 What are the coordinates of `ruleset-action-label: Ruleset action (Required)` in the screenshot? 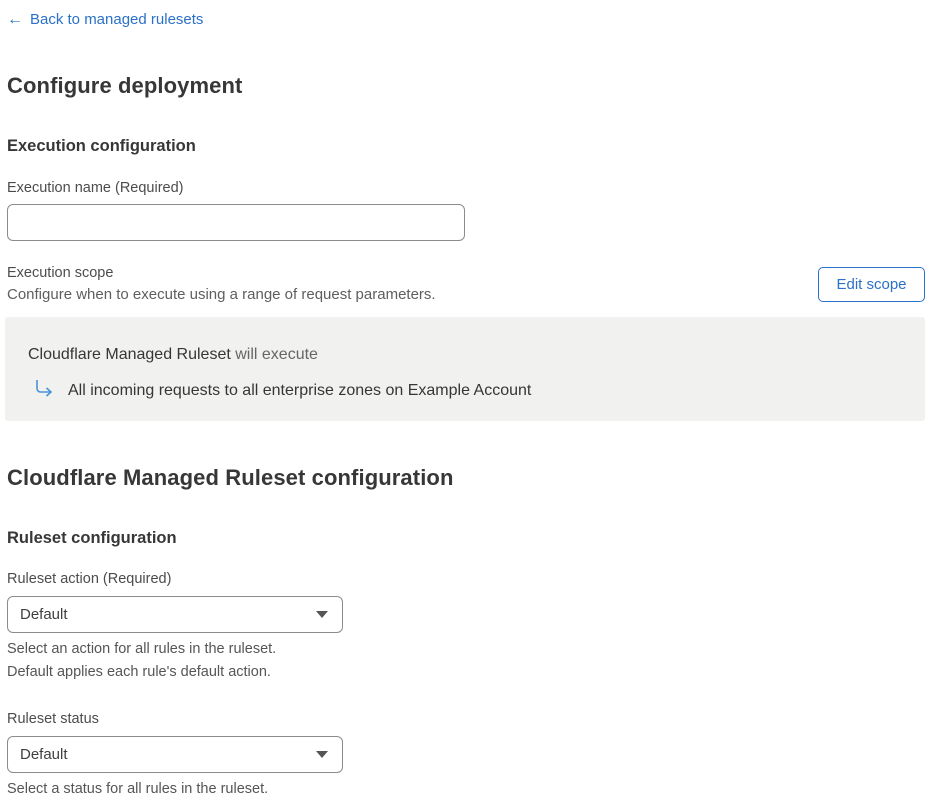 It's located at (89, 579).